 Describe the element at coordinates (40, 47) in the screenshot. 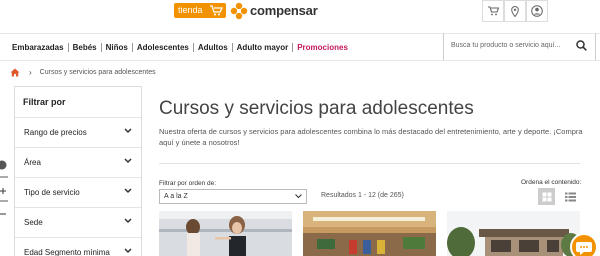

I see `nav-item-embarazadas: Embarazadas` at that location.